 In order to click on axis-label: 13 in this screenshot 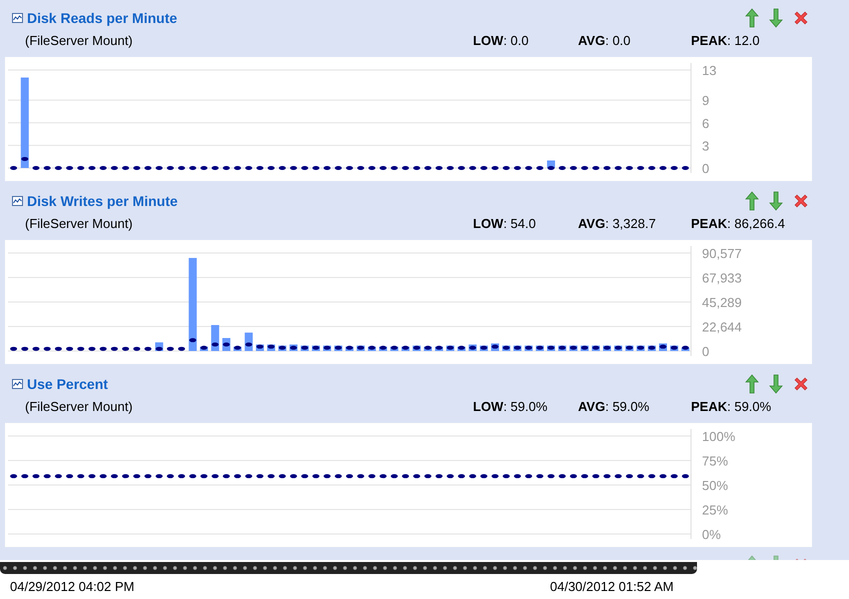, I will do `click(709, 70)`.